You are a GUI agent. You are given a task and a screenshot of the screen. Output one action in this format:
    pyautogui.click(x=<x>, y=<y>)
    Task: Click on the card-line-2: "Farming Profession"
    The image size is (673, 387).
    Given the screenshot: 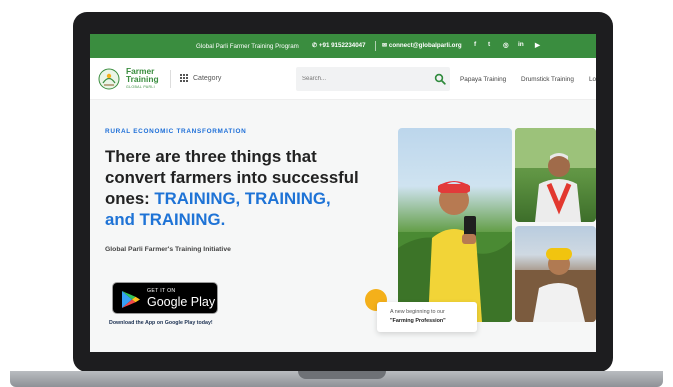 What is the action you would take?
    pyautogui.click(x=418, y=321)
    